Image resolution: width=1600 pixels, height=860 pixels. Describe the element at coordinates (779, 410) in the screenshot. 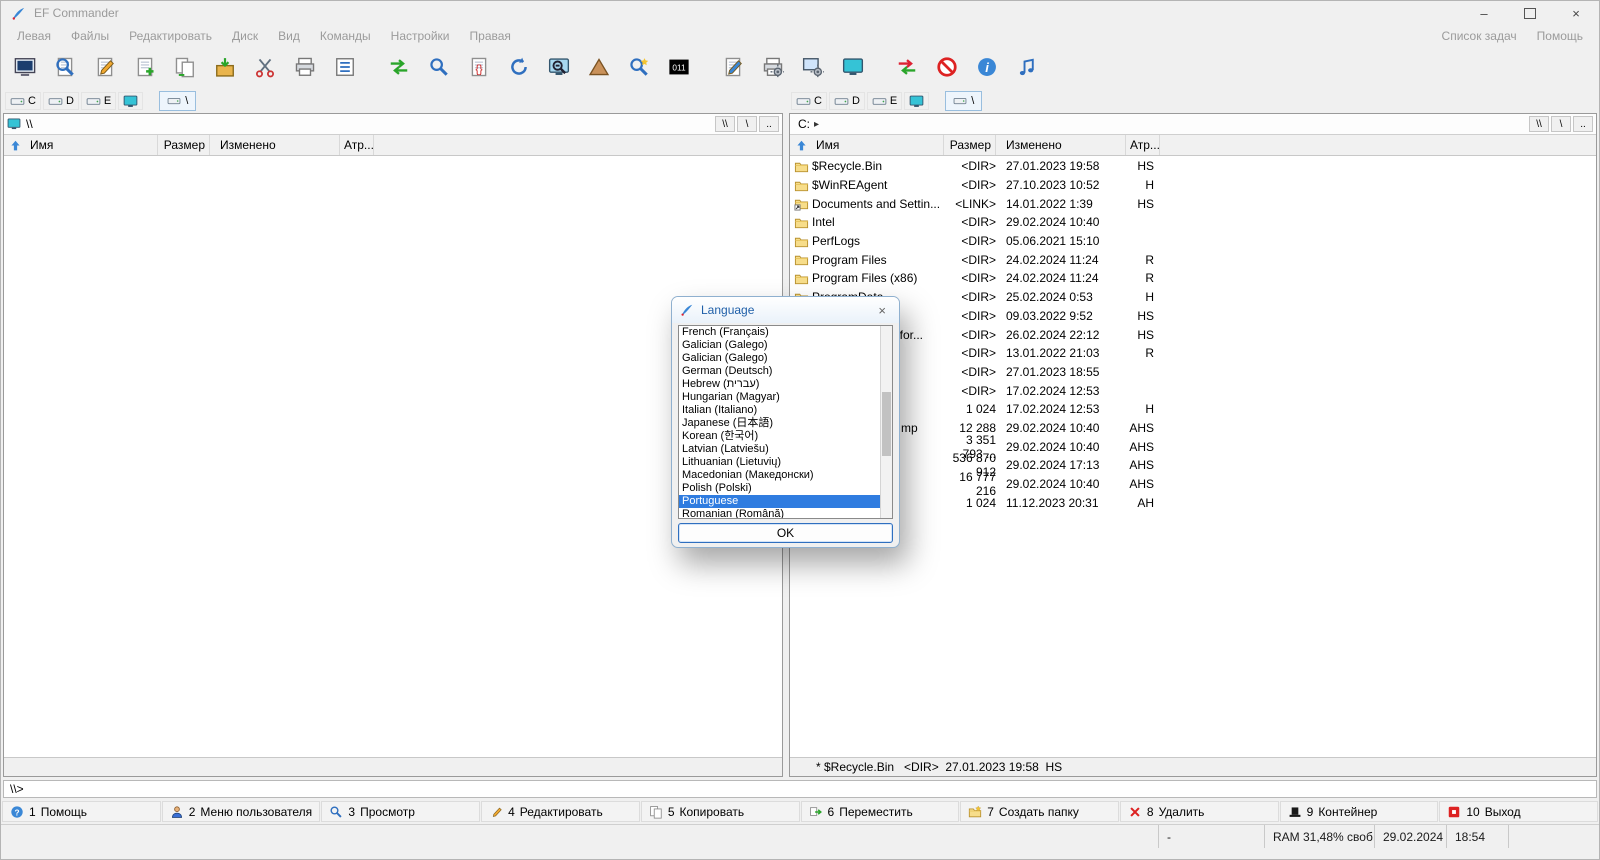

I see `language-option: Italian (Italiano)` at that location.